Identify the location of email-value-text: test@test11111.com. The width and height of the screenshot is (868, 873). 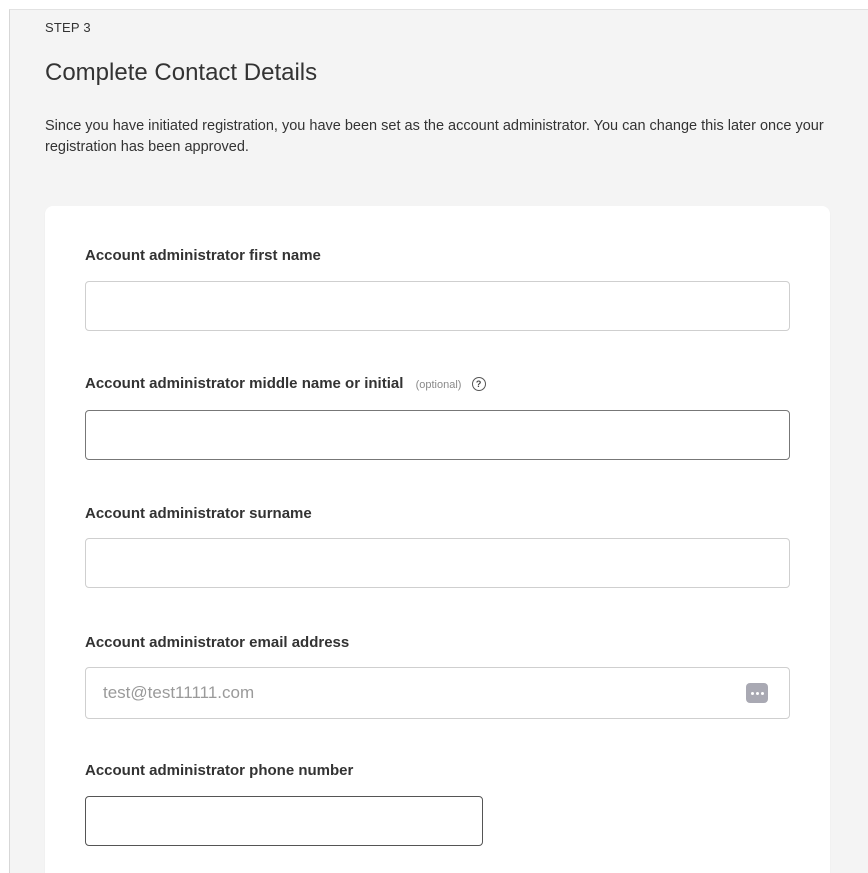
(179, 692).